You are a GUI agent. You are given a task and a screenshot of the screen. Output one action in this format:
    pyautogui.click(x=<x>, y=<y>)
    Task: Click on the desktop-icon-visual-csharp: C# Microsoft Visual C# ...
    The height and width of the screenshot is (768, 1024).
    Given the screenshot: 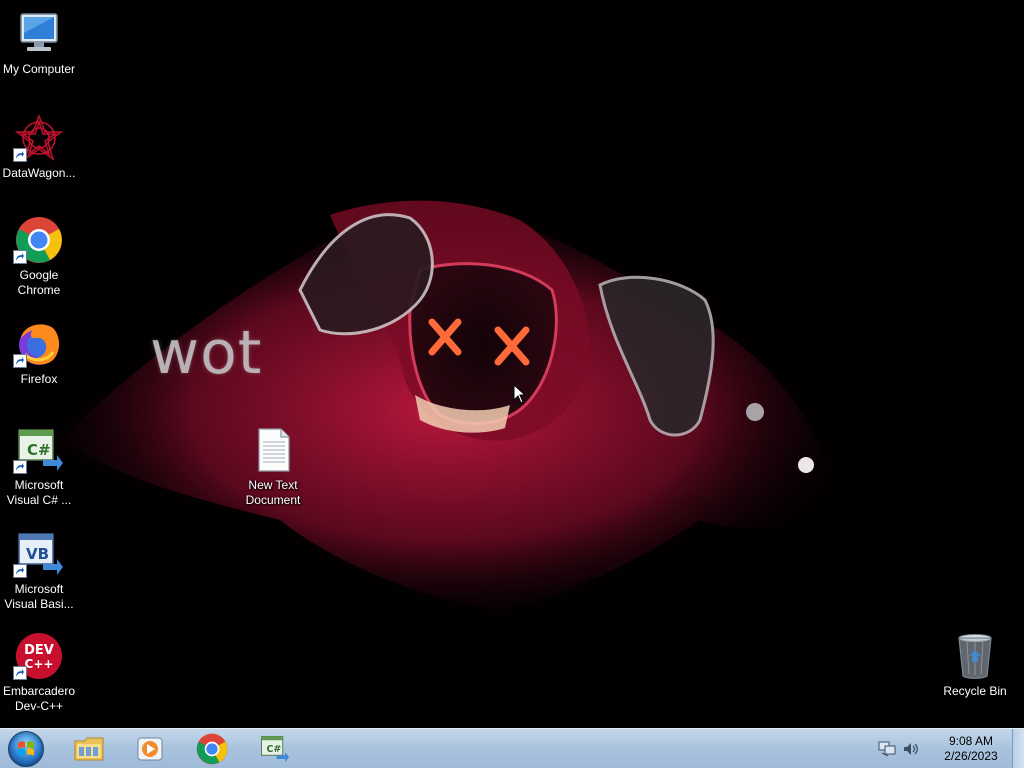 What is the action you would take?
    pyautogui.click(x=39, y=466)
    